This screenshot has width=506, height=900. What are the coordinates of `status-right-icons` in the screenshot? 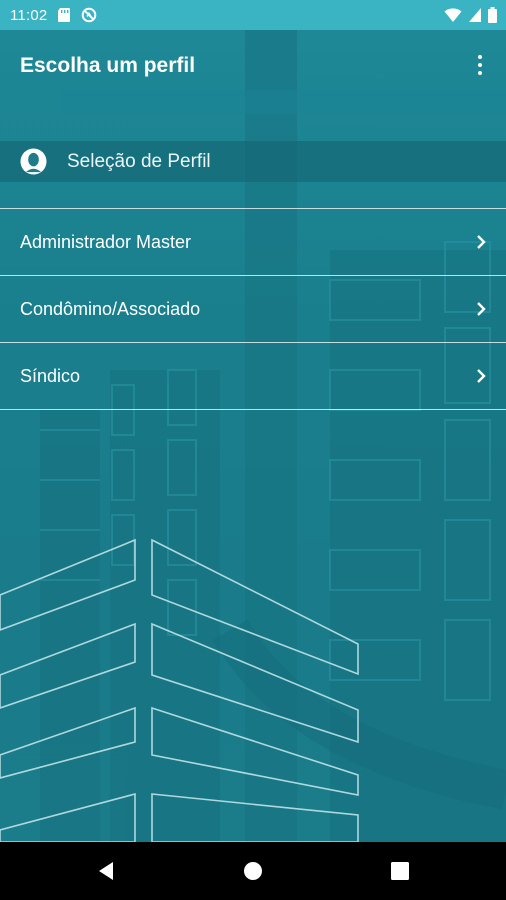 It's located at (470, 15).